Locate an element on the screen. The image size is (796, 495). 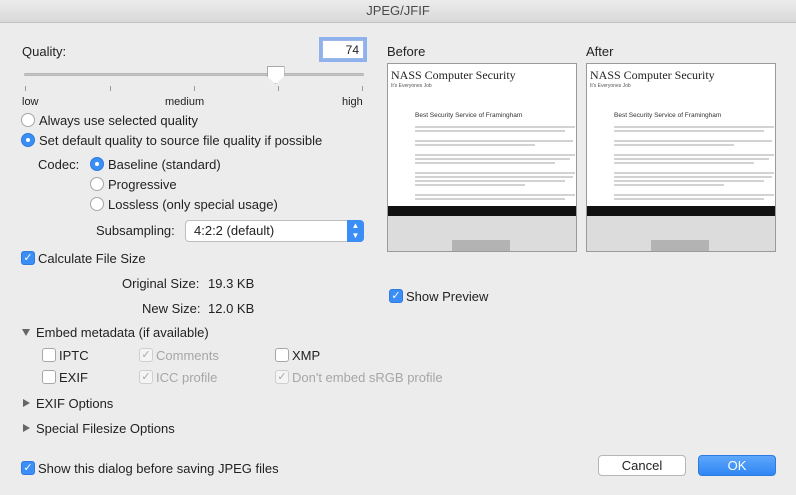
ok-button: OK is located at coordinates (737, 465).